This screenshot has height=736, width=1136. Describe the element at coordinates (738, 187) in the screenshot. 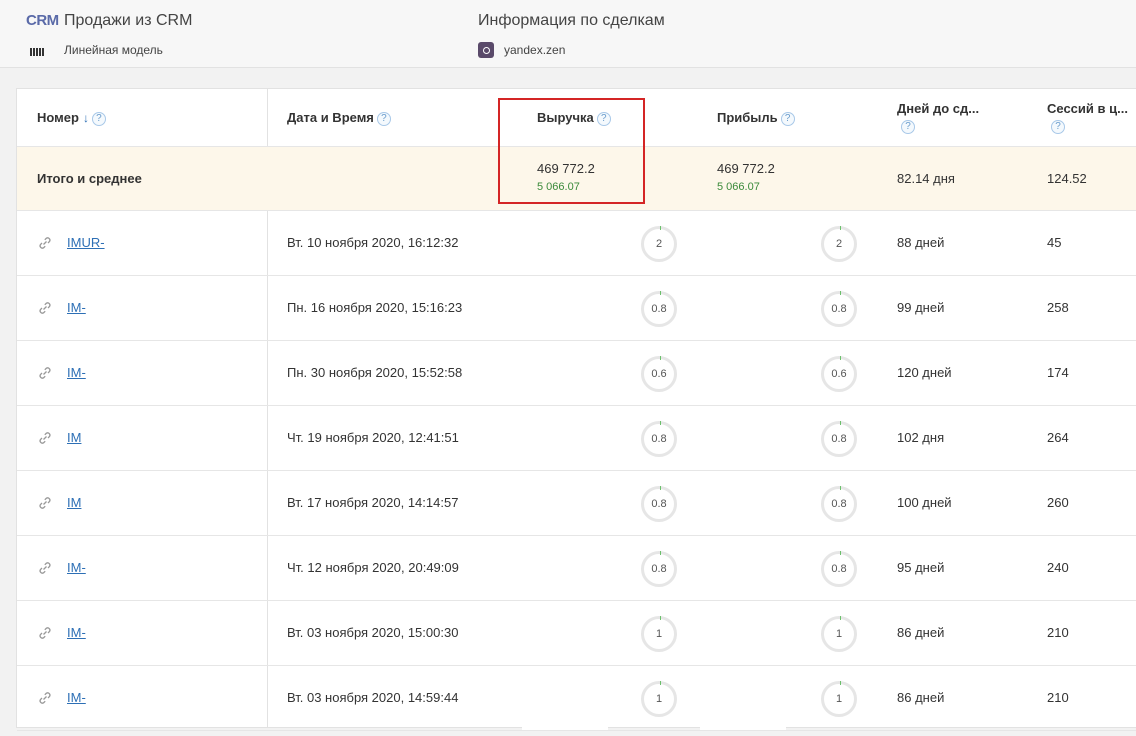

I see `totals-profit-avg: 5 066.07` at that location.